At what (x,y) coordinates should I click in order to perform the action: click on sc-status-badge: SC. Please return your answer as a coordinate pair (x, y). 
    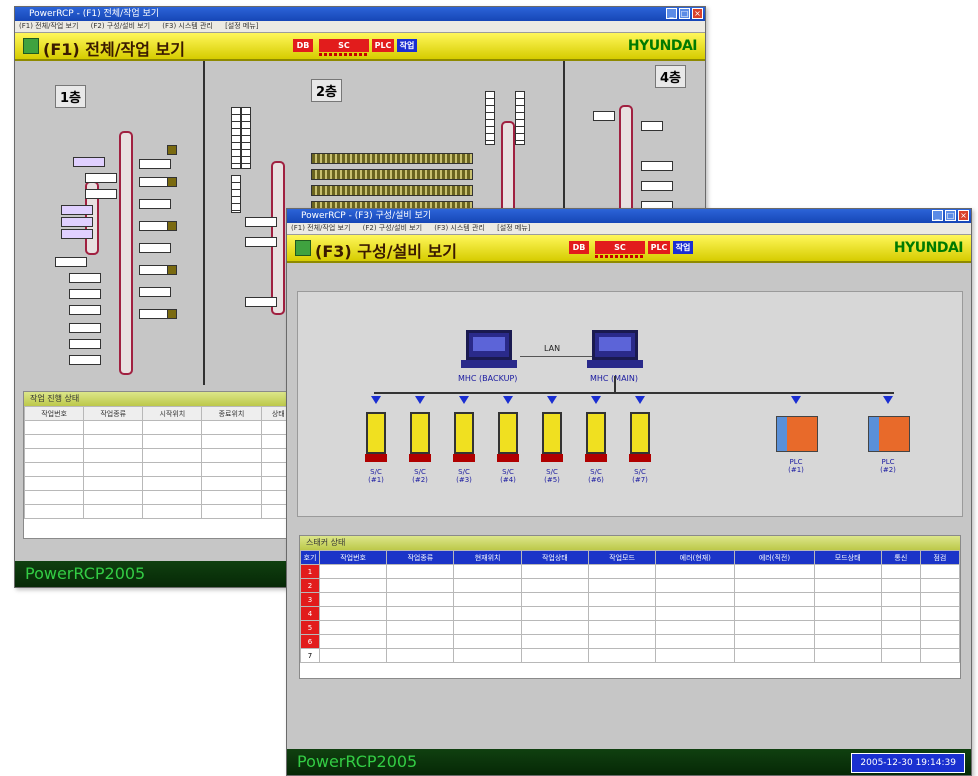
    Looking at the image, I should click on (620, 247).